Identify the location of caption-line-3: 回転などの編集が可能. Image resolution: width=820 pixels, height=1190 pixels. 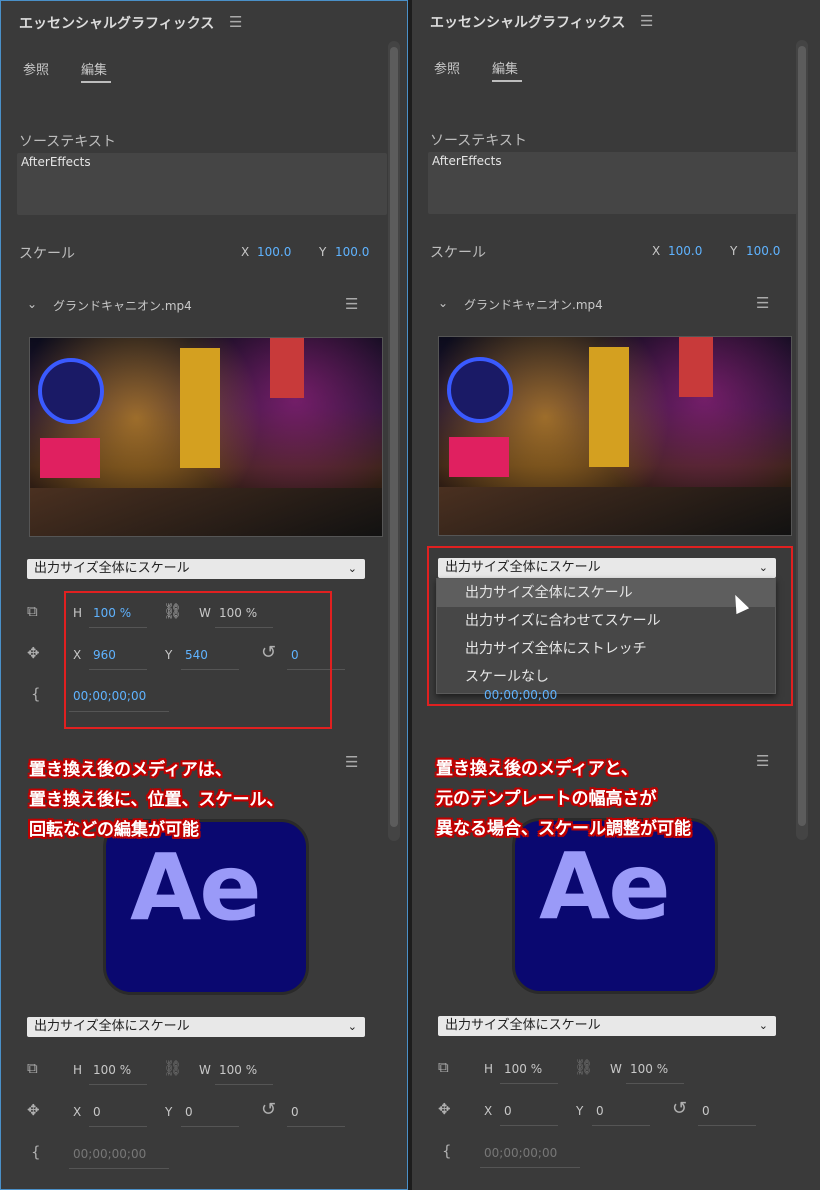
(114, 830).